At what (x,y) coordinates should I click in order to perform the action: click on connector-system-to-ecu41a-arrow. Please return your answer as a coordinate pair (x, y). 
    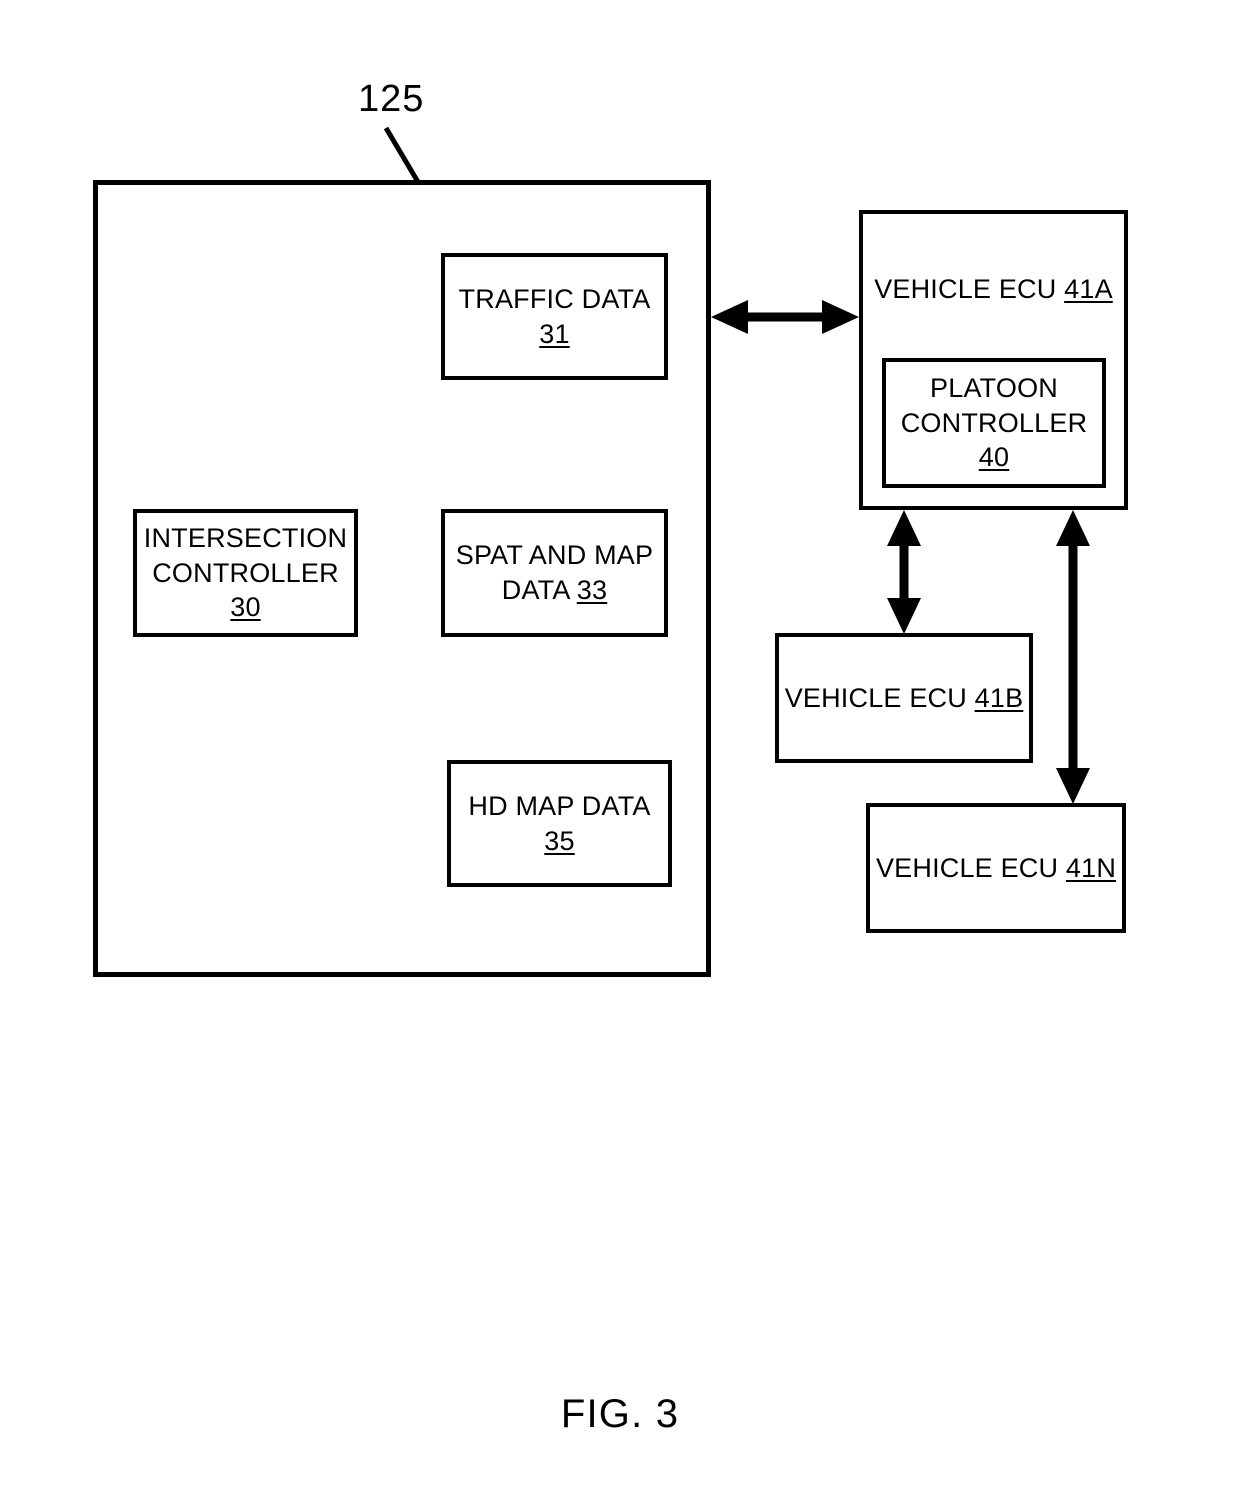
    Looking at the image, I should click on (785, 317).